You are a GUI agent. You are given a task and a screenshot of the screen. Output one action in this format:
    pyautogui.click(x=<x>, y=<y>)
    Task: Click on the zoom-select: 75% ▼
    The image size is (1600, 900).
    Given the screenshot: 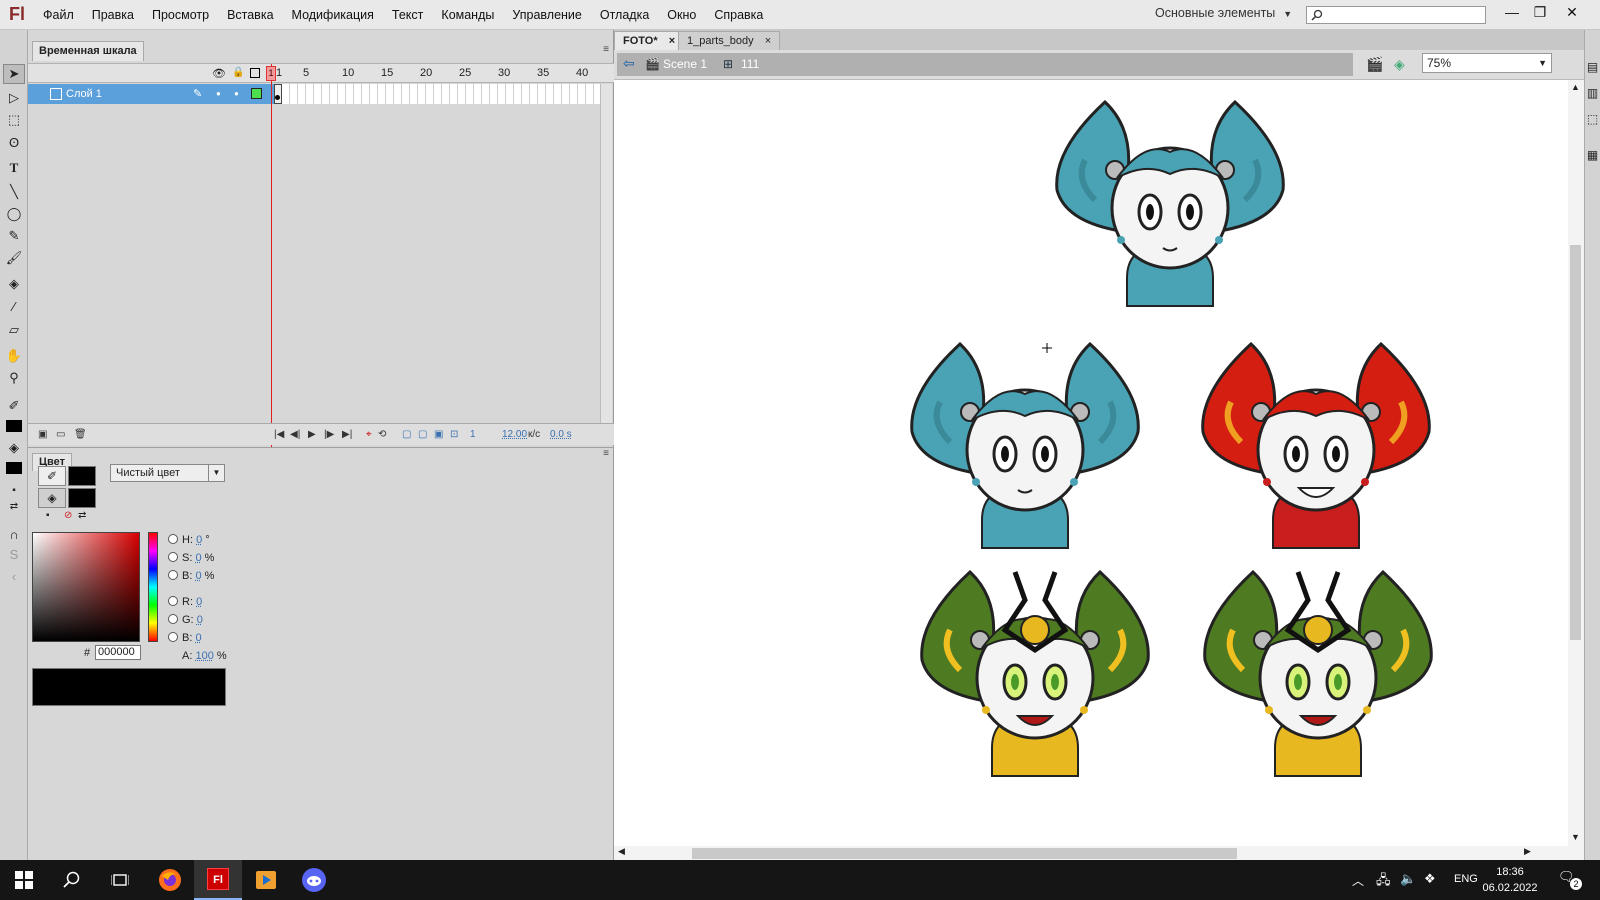 What is the action you would take?
    pyautogui.click(x=1487, y=63)
    